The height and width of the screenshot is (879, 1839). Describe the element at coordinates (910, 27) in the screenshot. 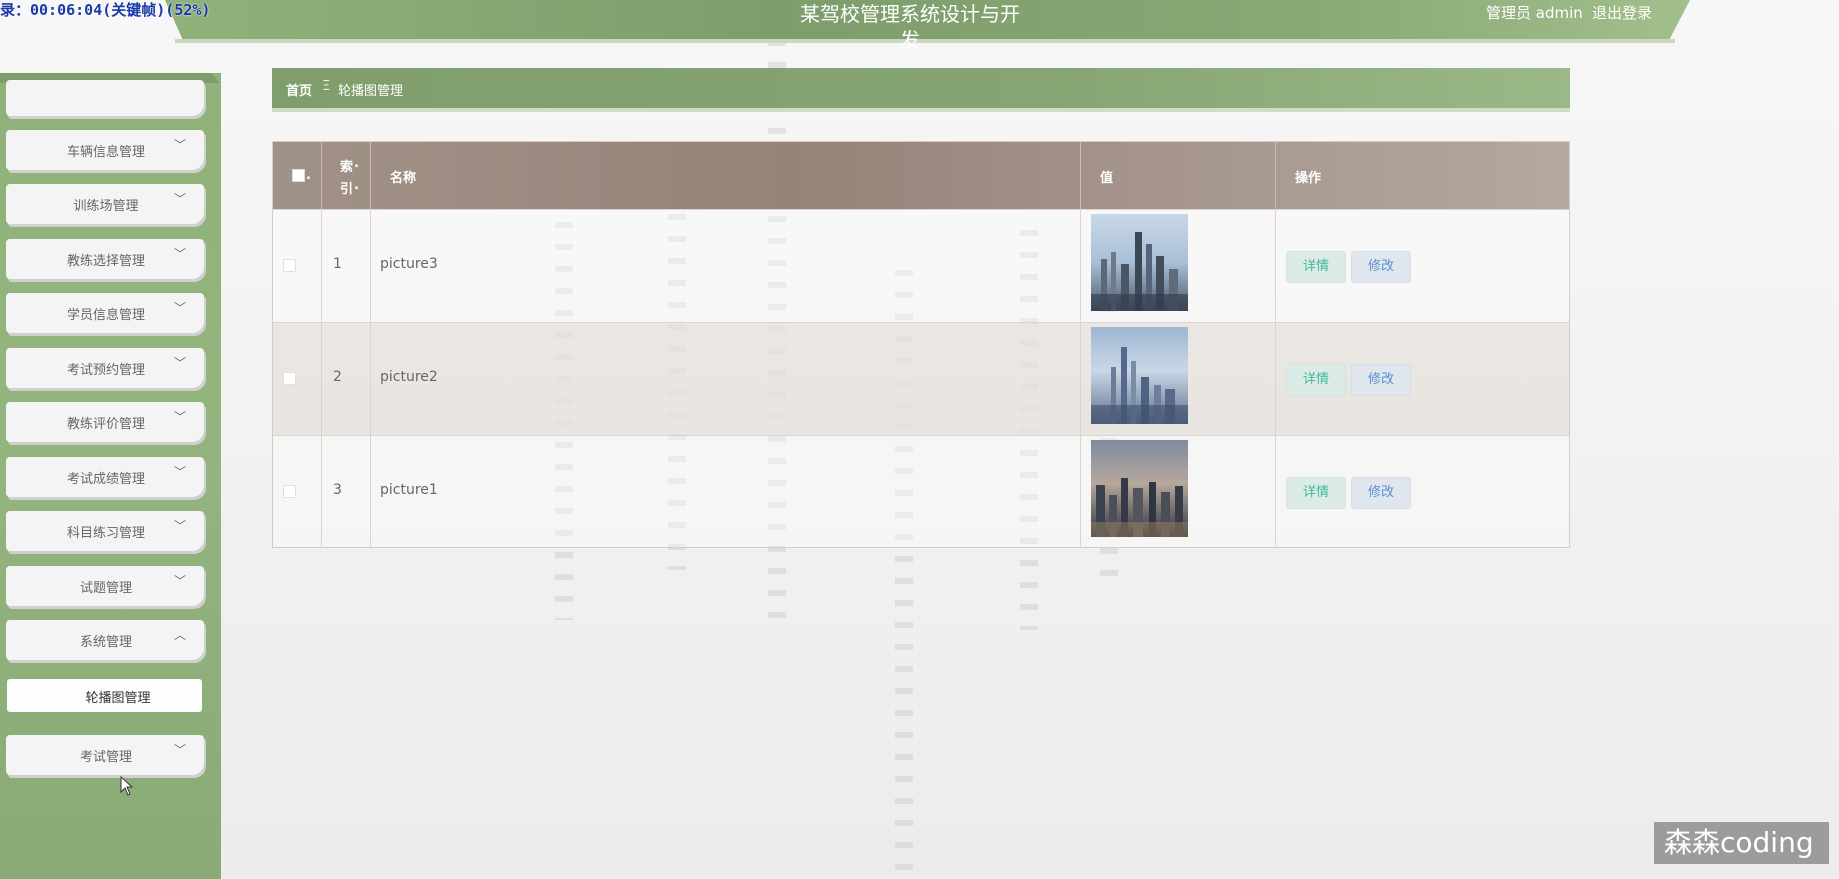

I see `app-title: 某驾校管理系统设计与开发` at that location.